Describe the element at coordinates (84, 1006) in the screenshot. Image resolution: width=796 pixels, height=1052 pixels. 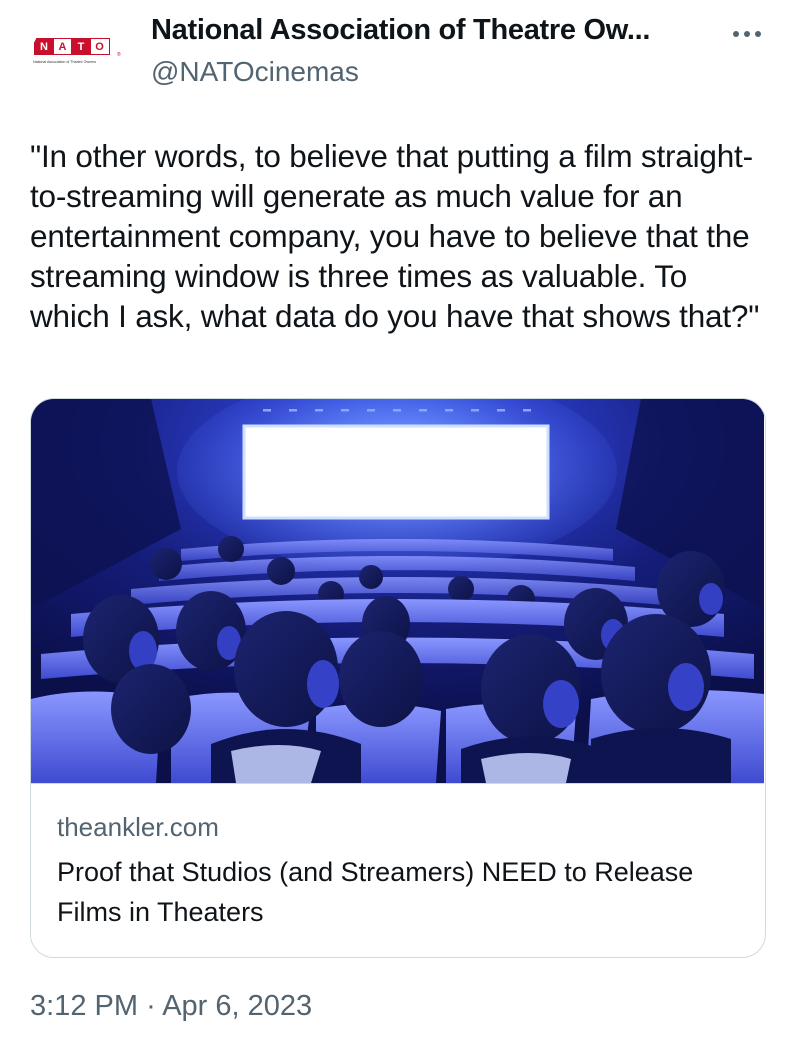
I see `tweet-time: 3:12 PM` at that location.